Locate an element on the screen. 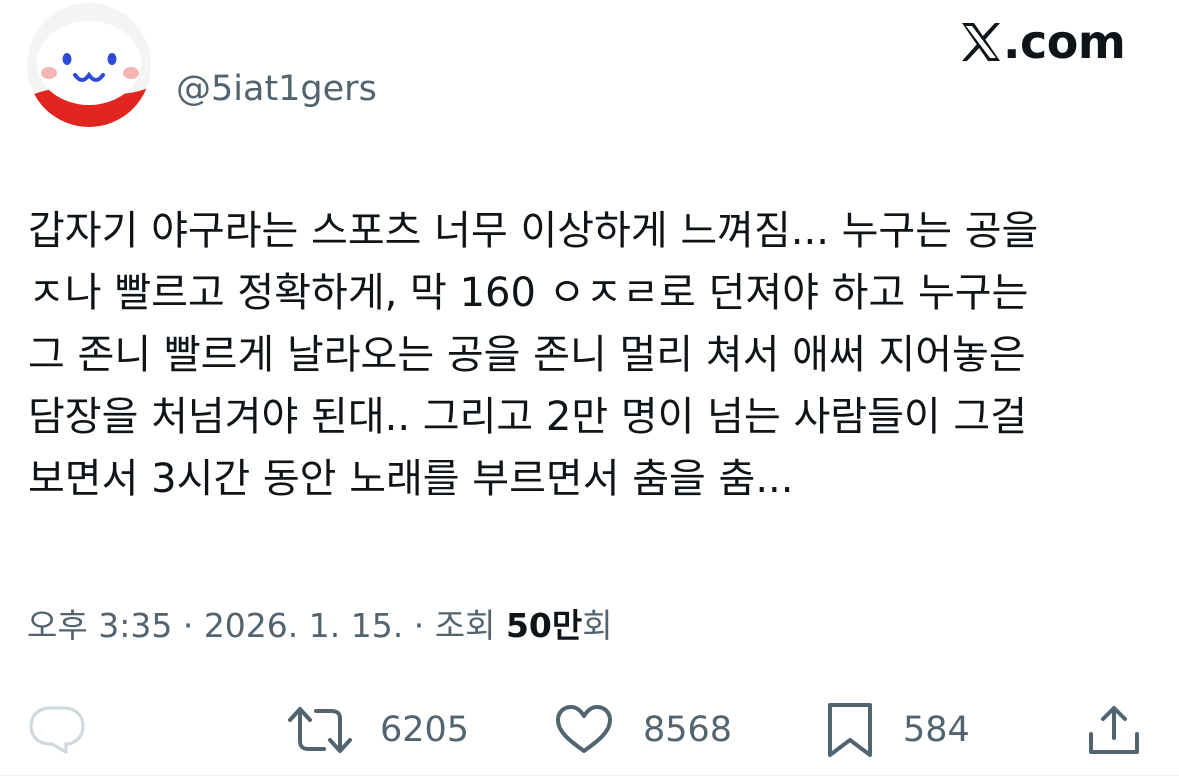 The height and width of the screenshot is (779, 1179). user-handle: @5iat1gers is located at coordinates (276, 89).